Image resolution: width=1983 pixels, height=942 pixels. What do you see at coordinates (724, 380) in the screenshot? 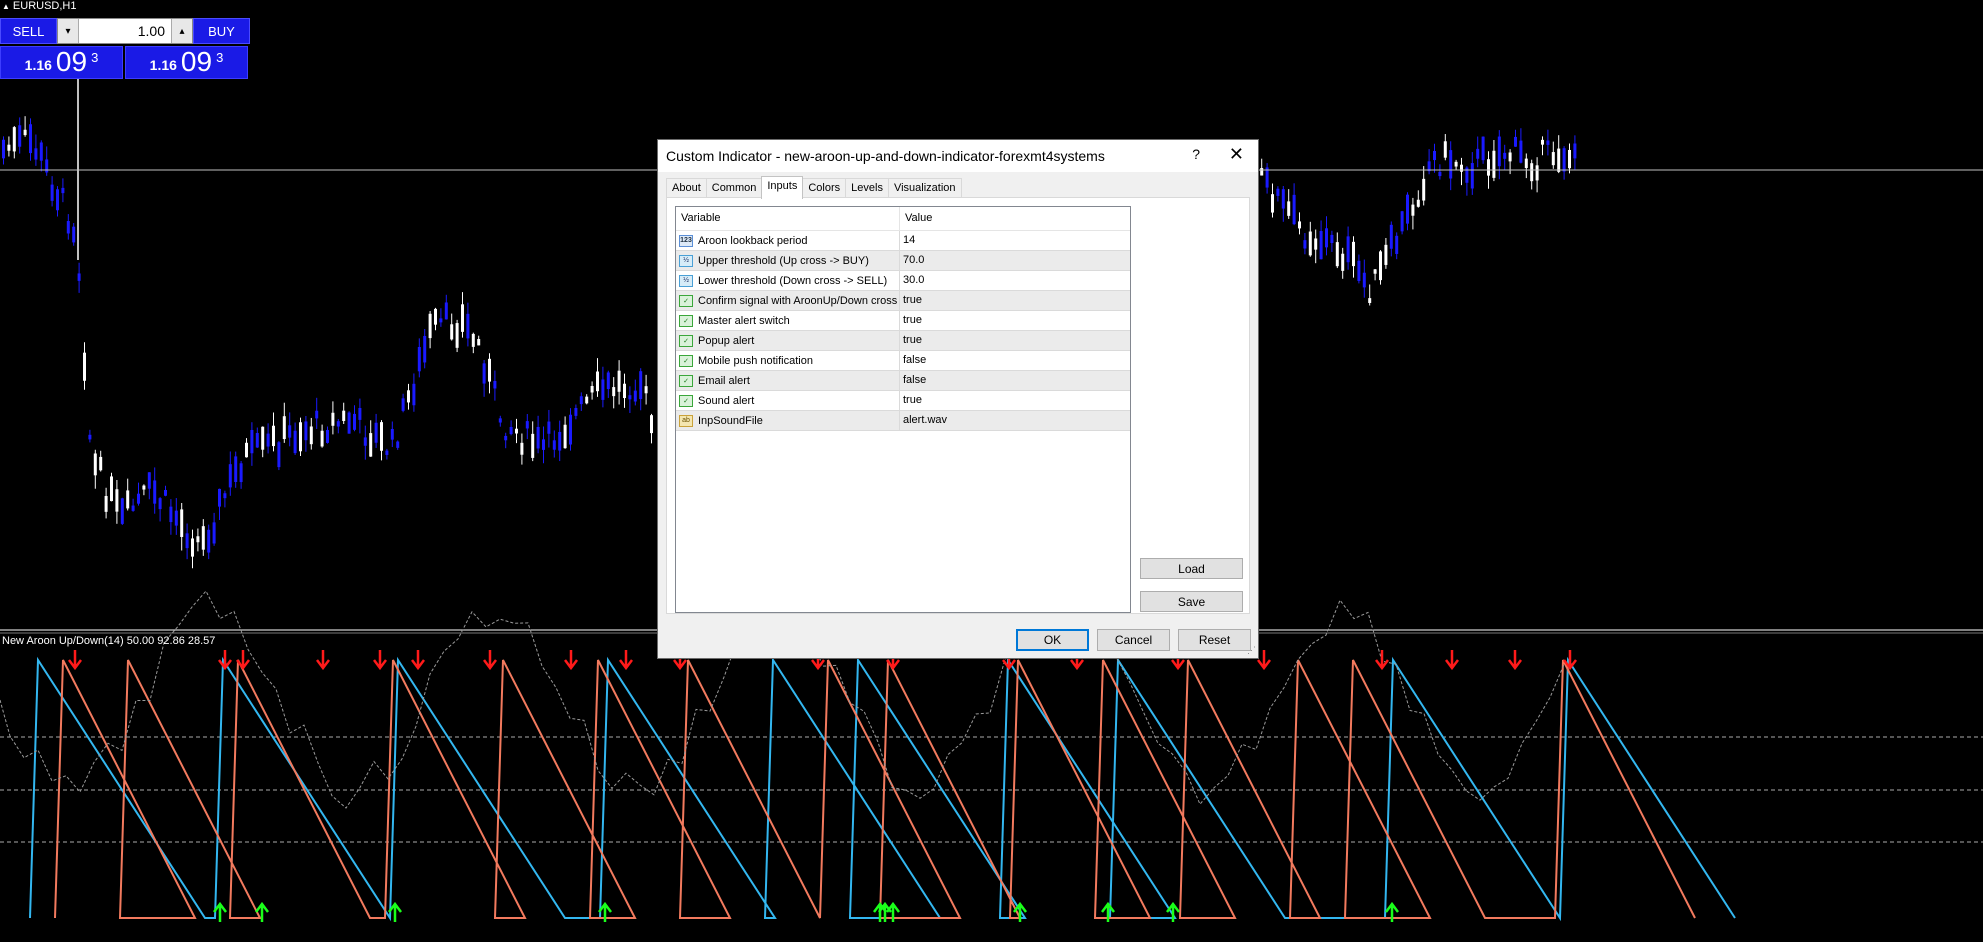
I see `variable-name: Email alert` at bounding box center [724, 380].